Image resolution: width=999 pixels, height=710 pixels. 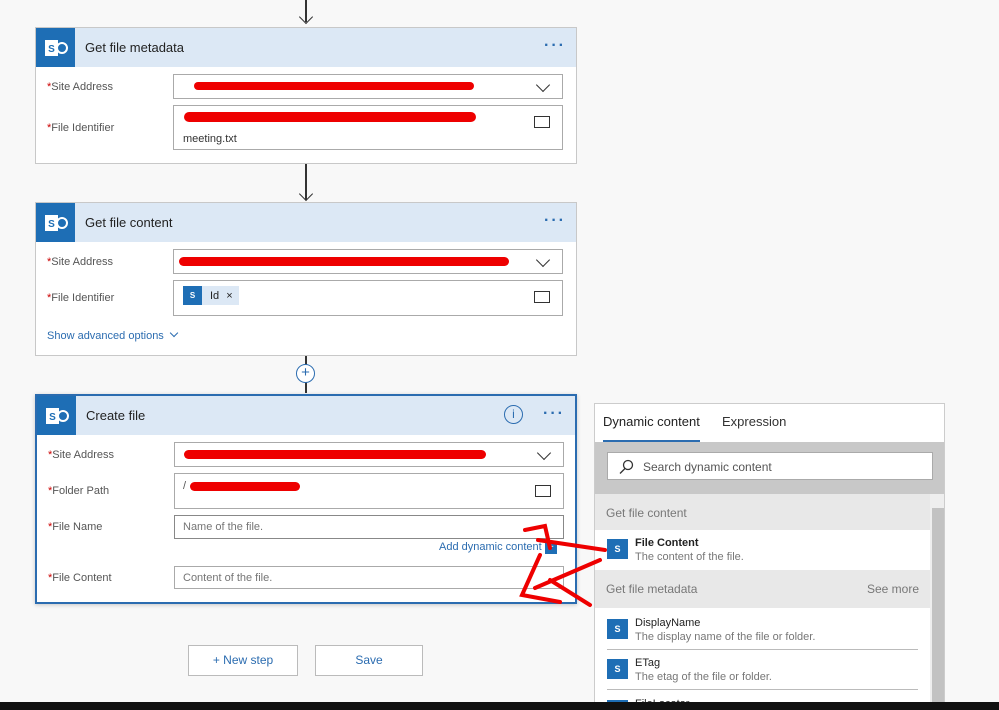 I want to click on file-identifier-input: meeting.txt, so click(x=368, y=127).